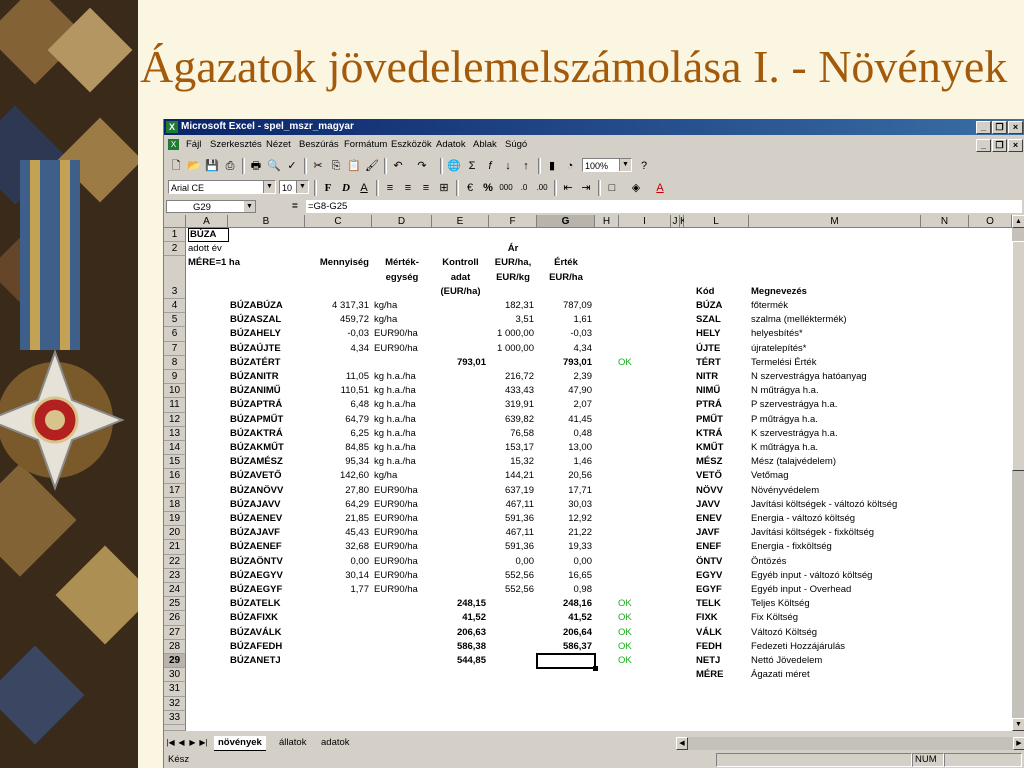  Describe the element at coordinates (526, 166) in the screenshot. I see `sort-desc-icon: ↑` at that location.